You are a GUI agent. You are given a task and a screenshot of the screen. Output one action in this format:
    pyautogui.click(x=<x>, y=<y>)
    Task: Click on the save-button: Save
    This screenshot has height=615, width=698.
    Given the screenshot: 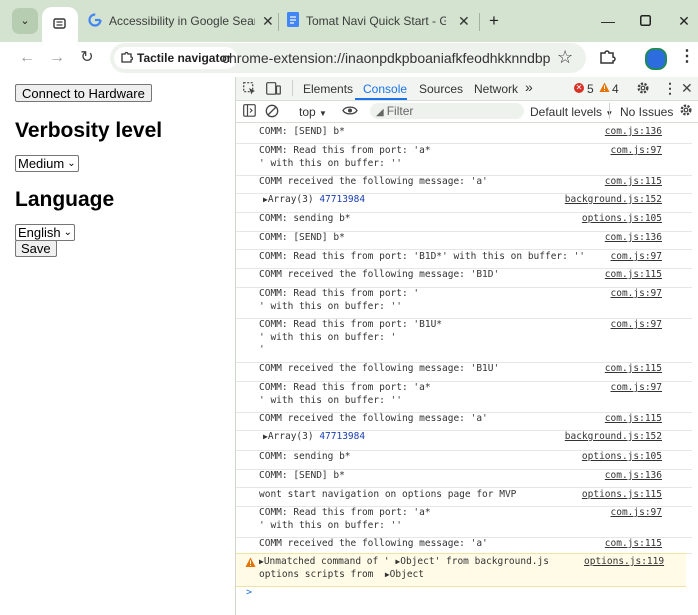 What is the action you would take?
    pyautogui.click(x=36, y=248)
    